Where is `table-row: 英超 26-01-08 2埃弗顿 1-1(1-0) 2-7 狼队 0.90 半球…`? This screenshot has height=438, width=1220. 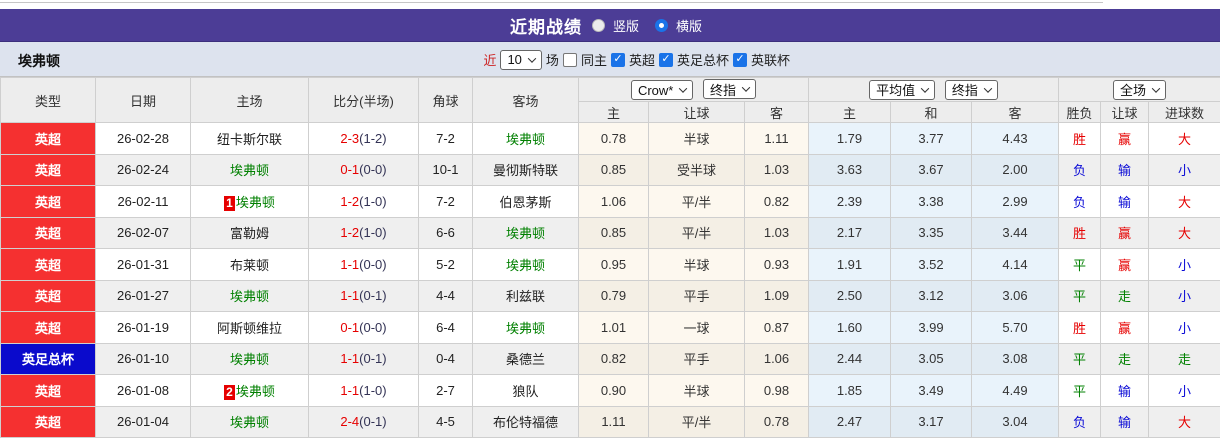
table-row: 英超 26-01-08 2埃弗顿 1-1(1-0) 2-7 狼队 0.90 半球… is located at coordinates (610, 391).